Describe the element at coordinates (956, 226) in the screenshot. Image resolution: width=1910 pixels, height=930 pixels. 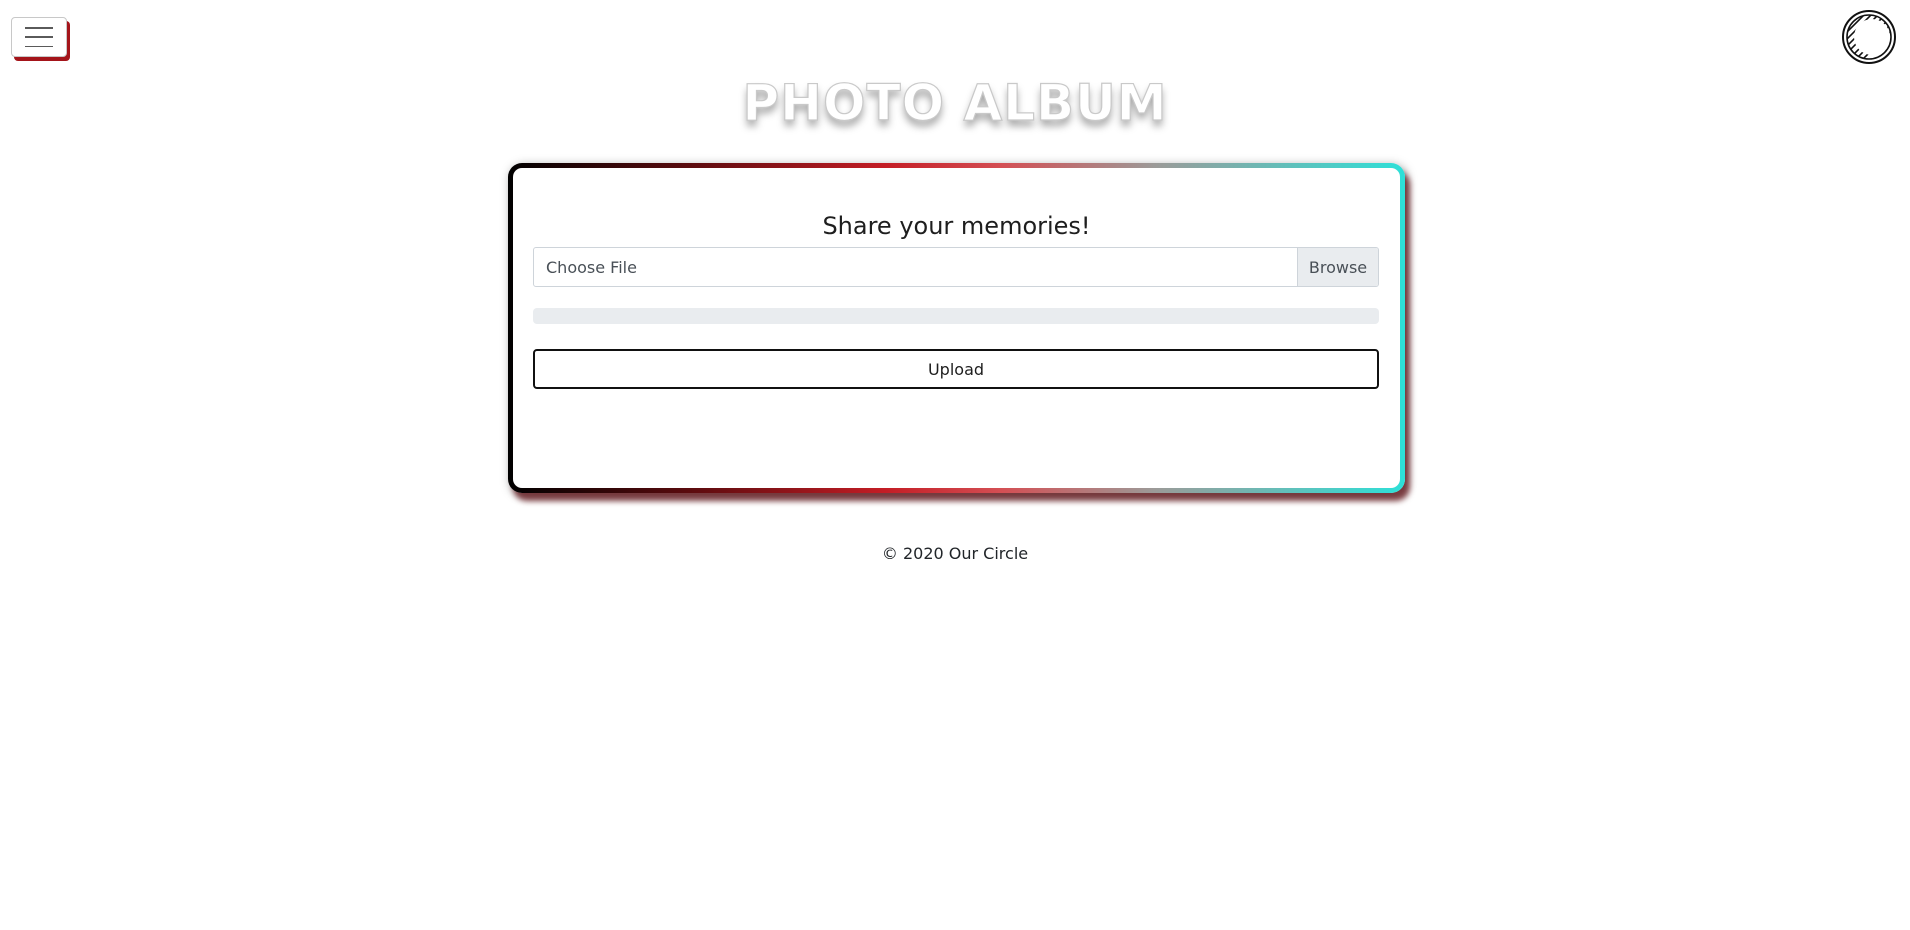
I see `card-heading: Share your memories!` at that location.